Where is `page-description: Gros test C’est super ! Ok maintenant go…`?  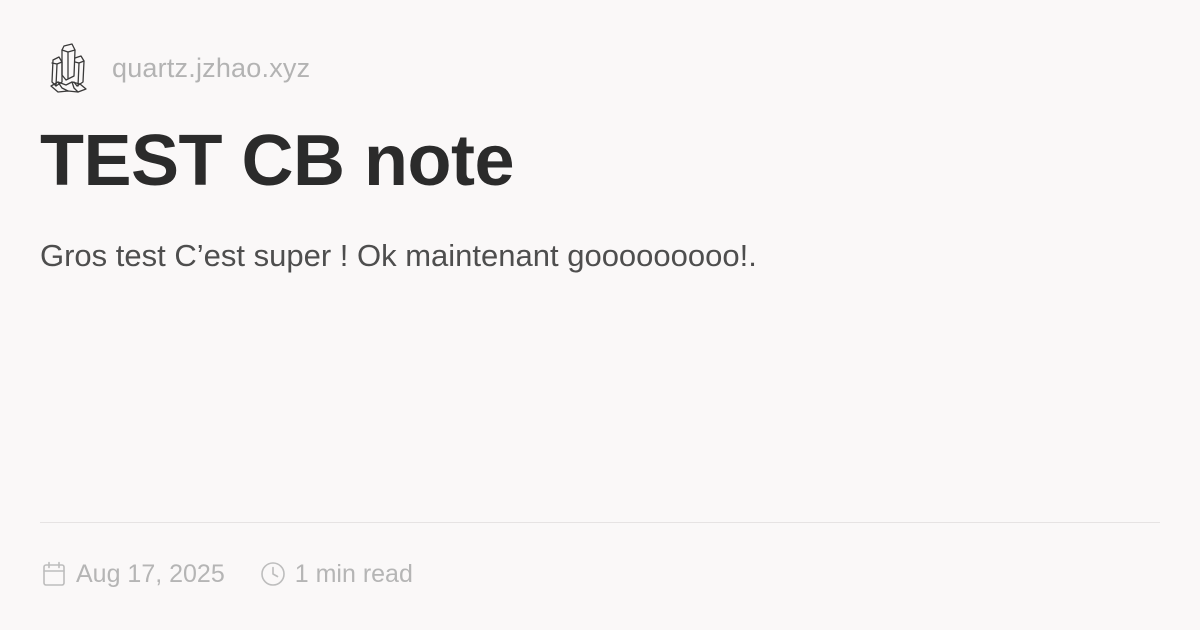 page-description: Gros test C’est super ! Ok maintenant go… is located at coordinates (398, 255).